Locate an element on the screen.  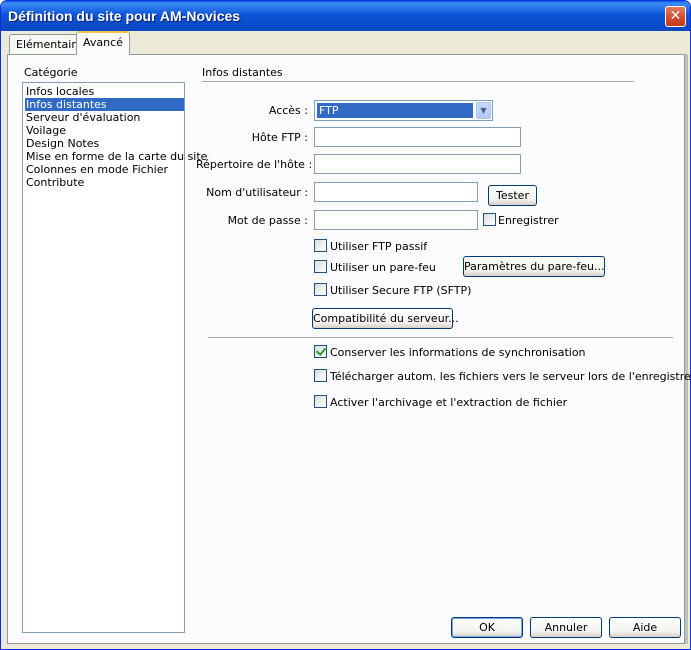
checkin-checkbox is located at coordinates (320, 401).